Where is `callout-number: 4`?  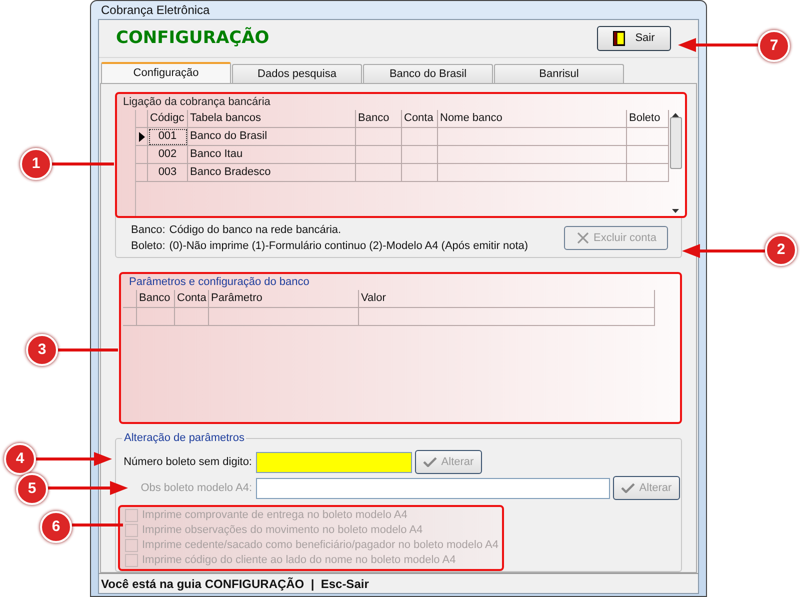 callout-number: 4 is located at coordinates (20, 459).